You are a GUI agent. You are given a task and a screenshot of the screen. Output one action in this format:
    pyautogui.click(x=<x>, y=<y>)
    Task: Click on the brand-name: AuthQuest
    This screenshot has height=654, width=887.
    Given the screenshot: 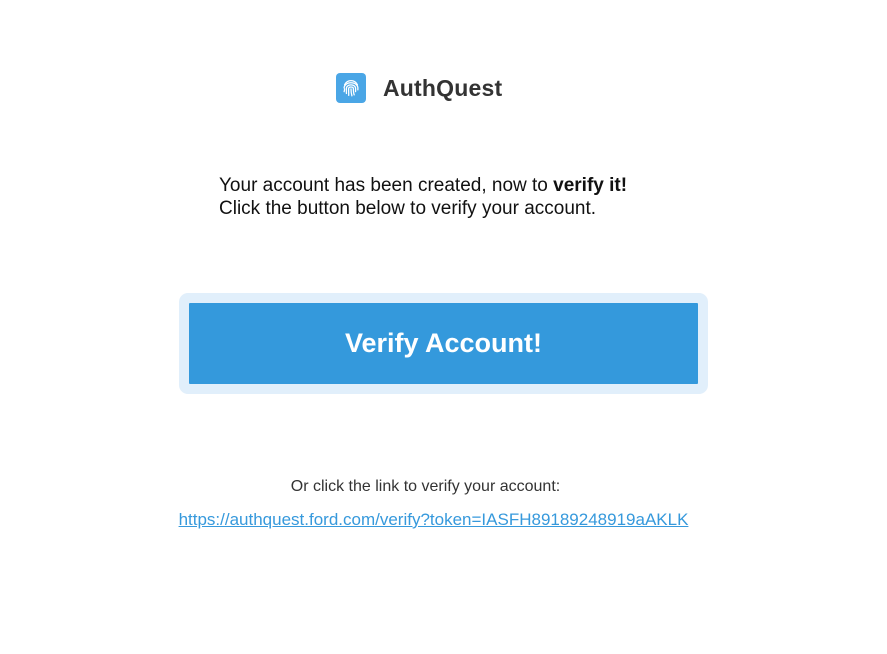 What is the action you would take?
    pyautogui.click(x=443, y=87)
    